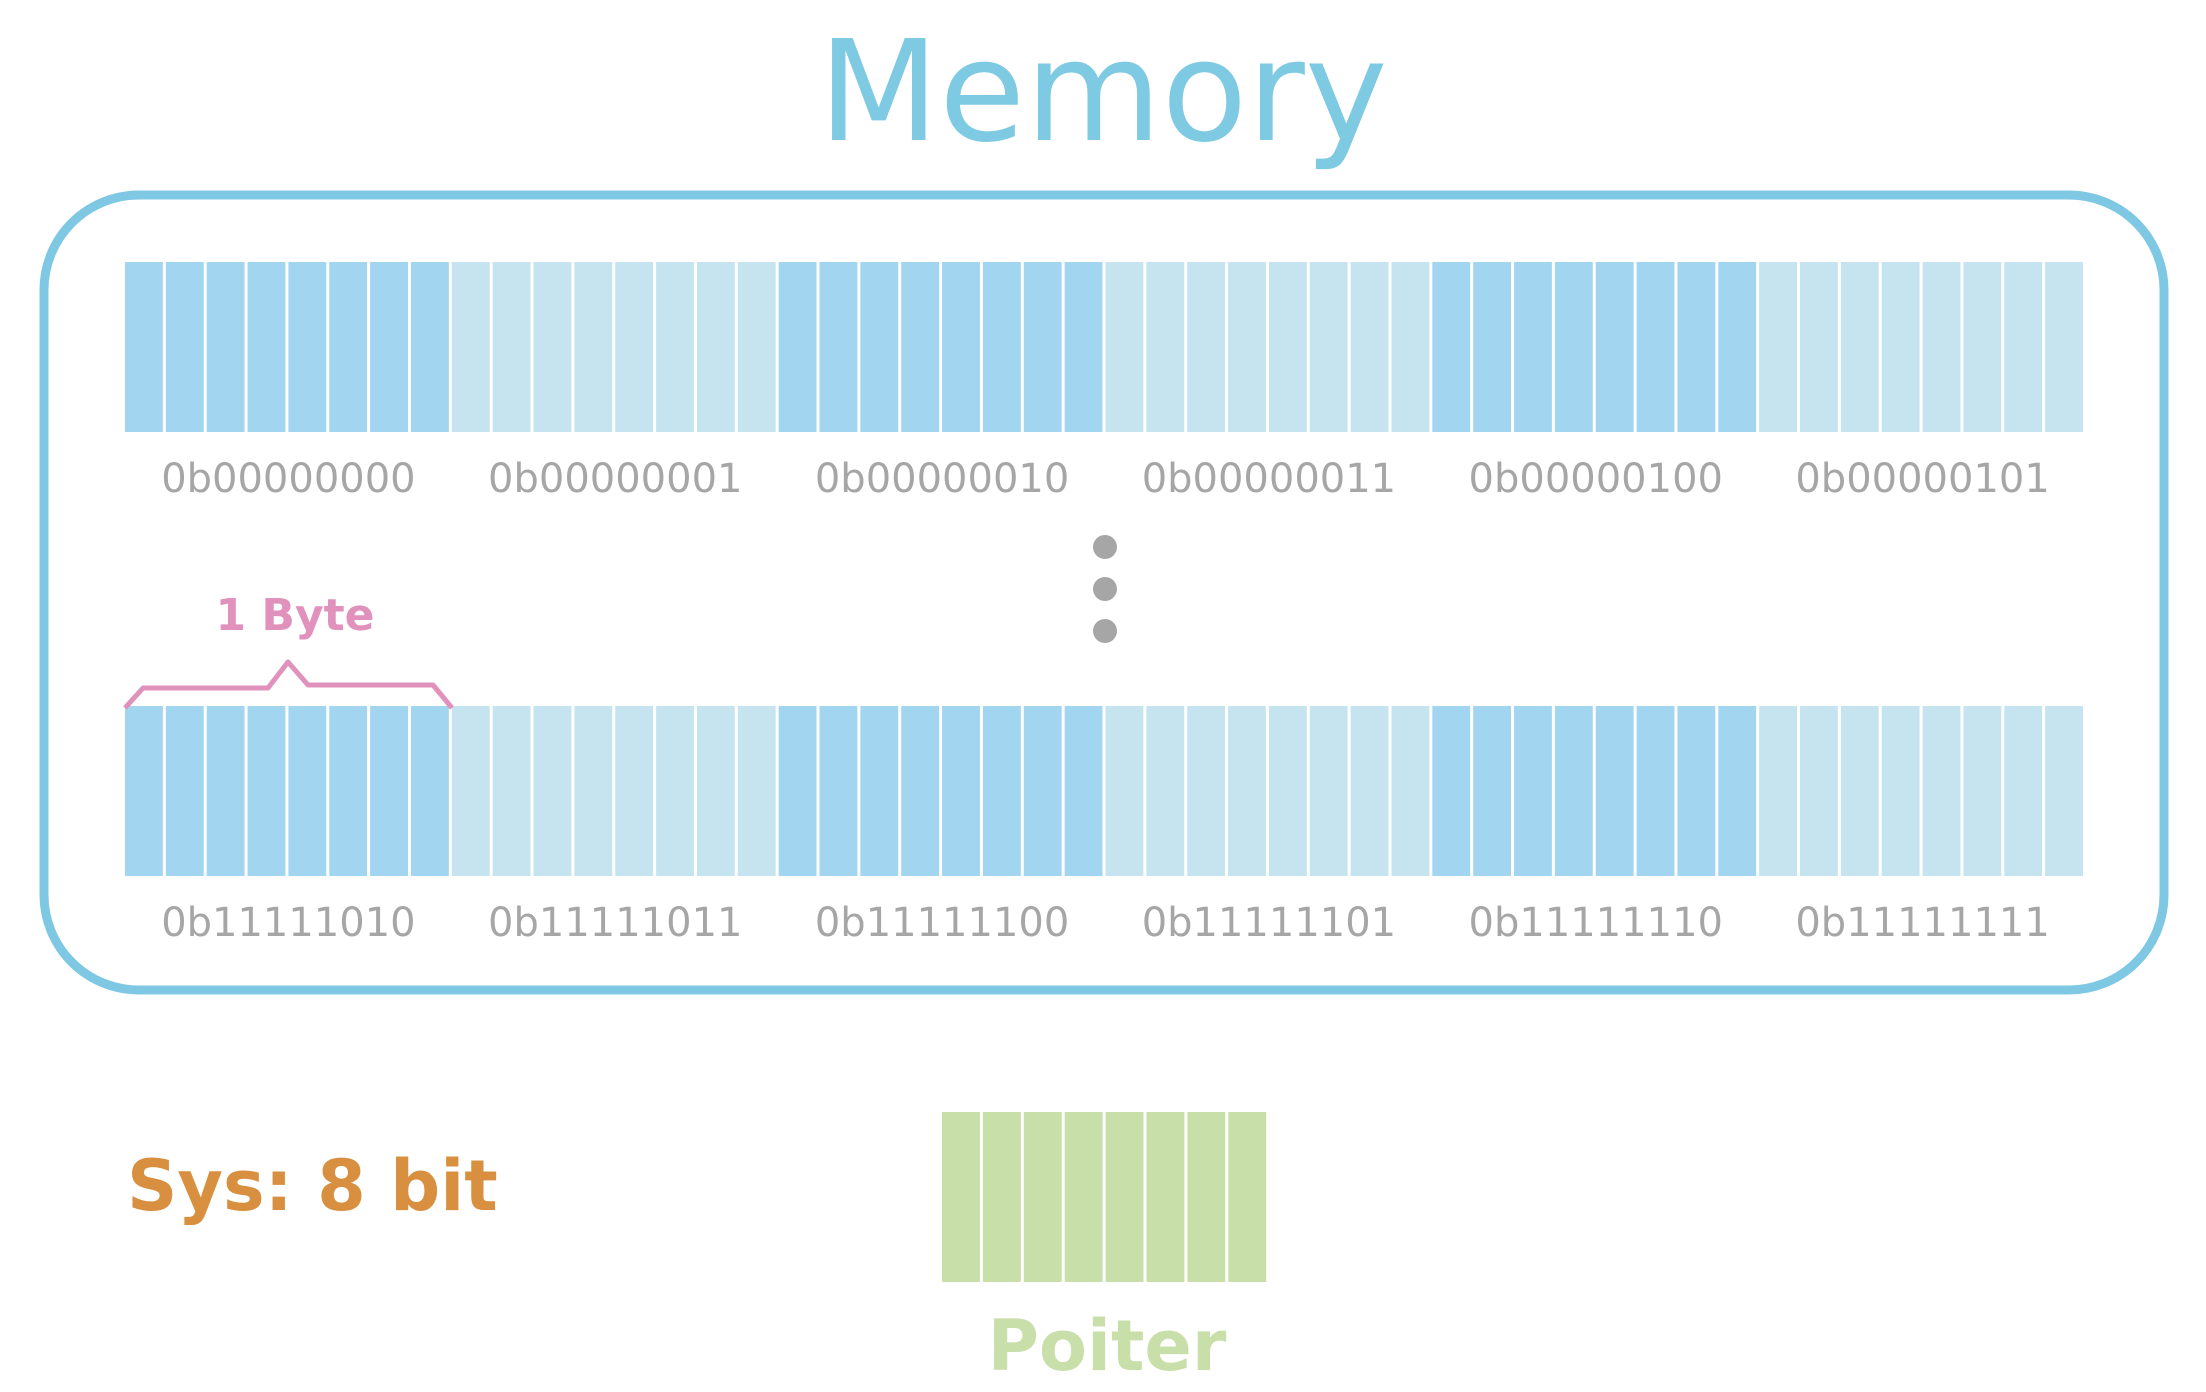  What do you see at coordinates (294, 615) in the screenshot?
I see `byte-label: 1 Byte` at bounding box center [294, 615].